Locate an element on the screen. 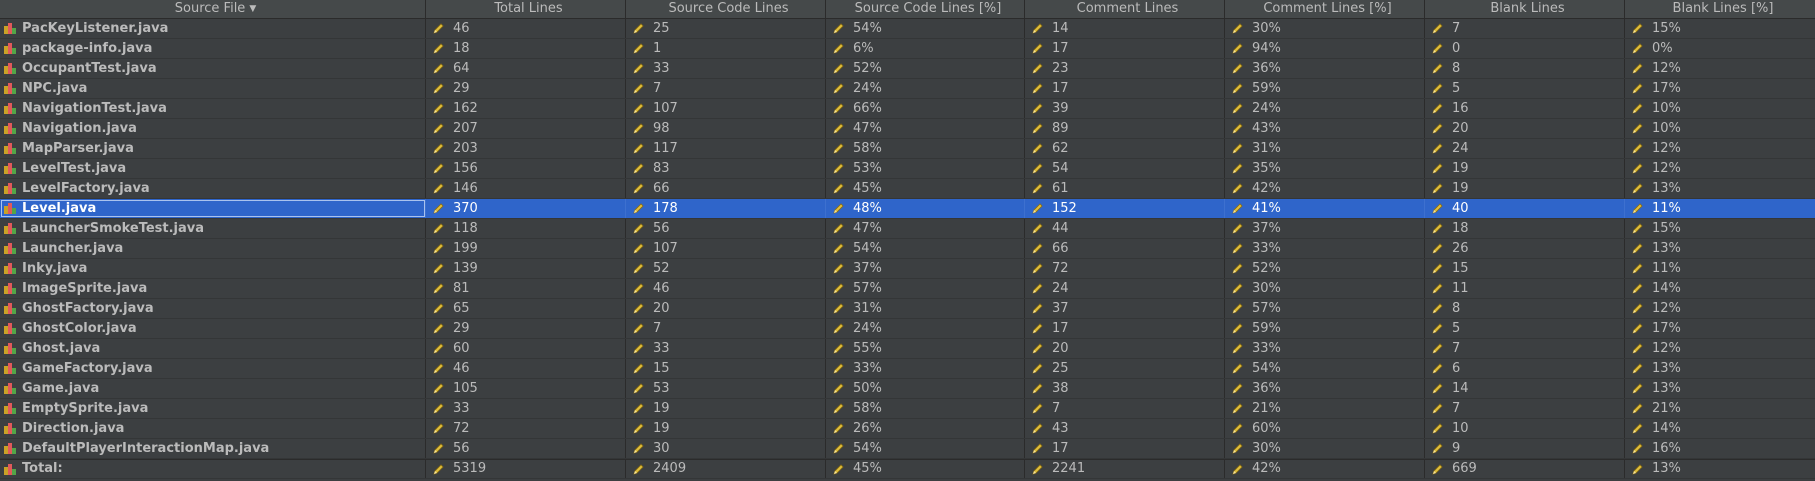 The width and height of the screenshot is (1815, 481). cell-blank-lines-pct: 0% is located at coordinates (1720, 48).